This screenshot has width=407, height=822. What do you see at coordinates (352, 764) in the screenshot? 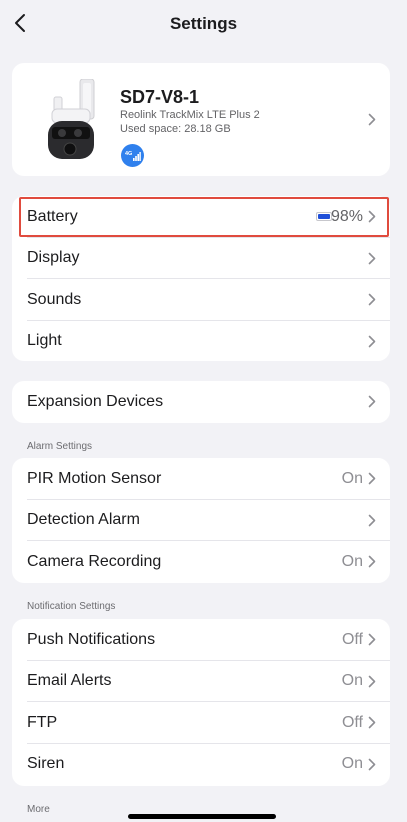
I see `siren-value: On` at bounding box center [352, 764].